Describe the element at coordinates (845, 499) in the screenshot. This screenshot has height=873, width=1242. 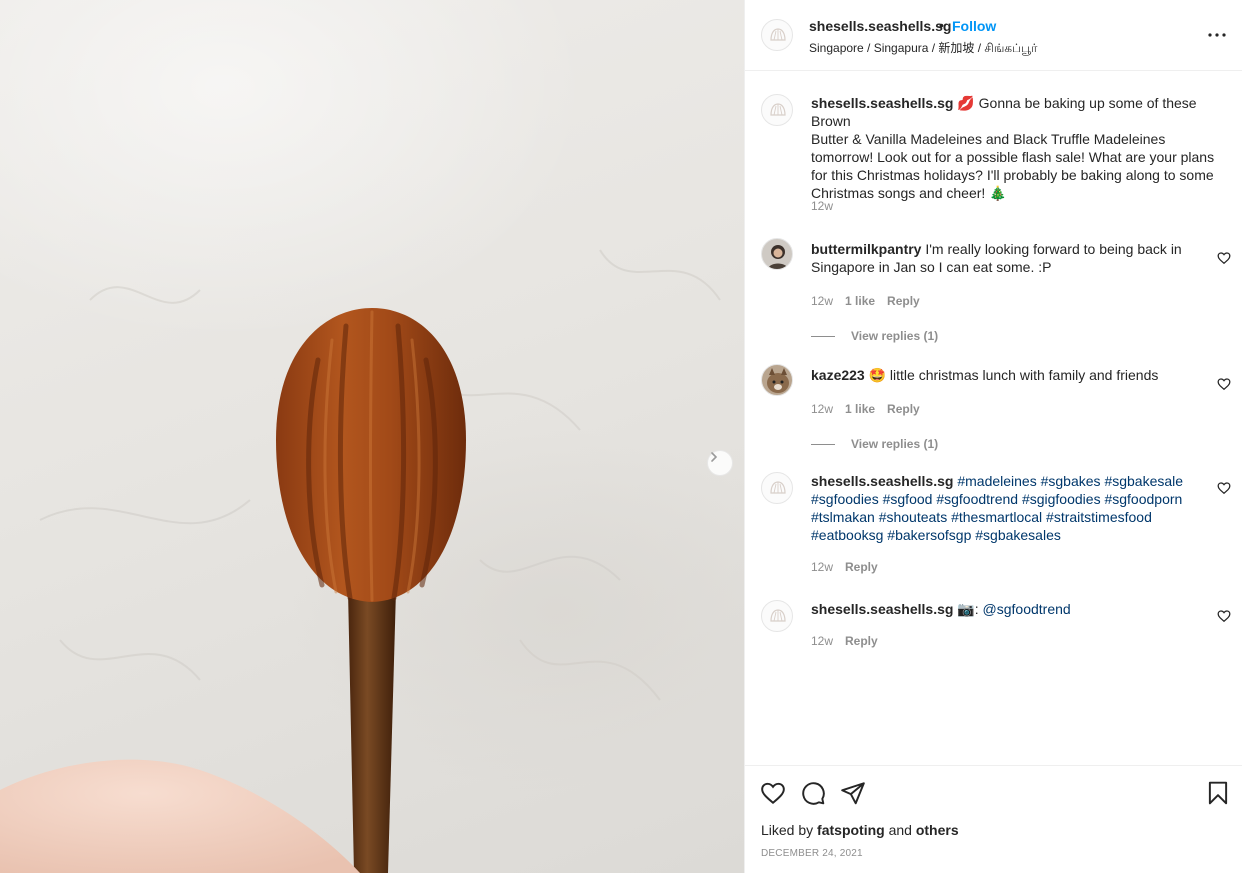
I see `hashtag-link: #sgfoodies` at that location.